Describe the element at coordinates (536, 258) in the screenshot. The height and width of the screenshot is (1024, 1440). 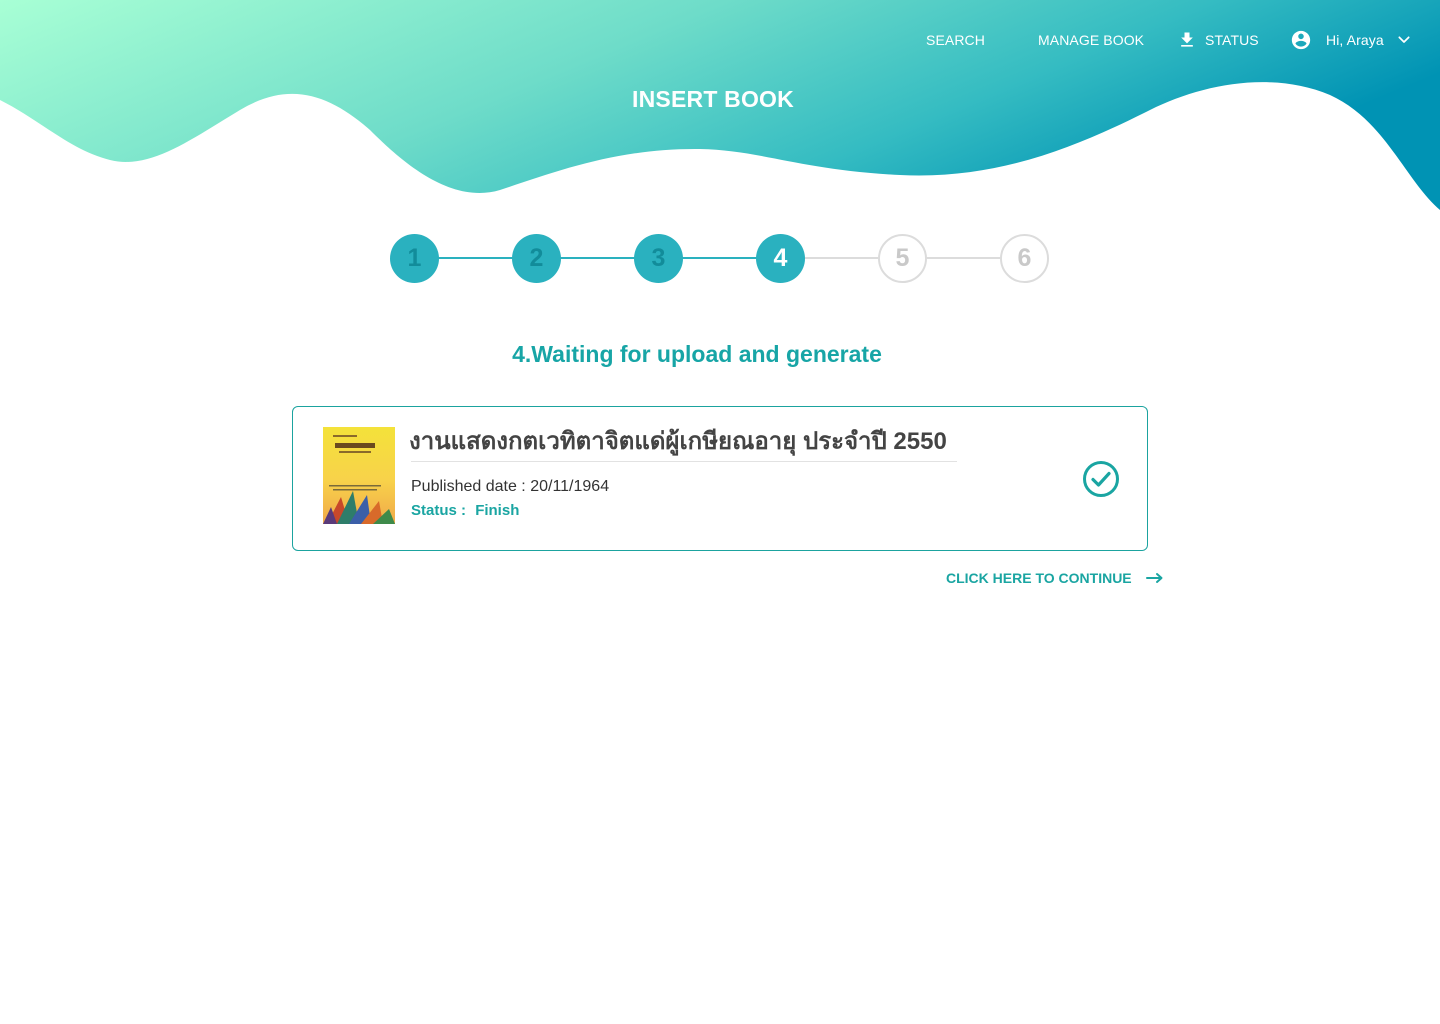
I see `step-2: 2` at that location.